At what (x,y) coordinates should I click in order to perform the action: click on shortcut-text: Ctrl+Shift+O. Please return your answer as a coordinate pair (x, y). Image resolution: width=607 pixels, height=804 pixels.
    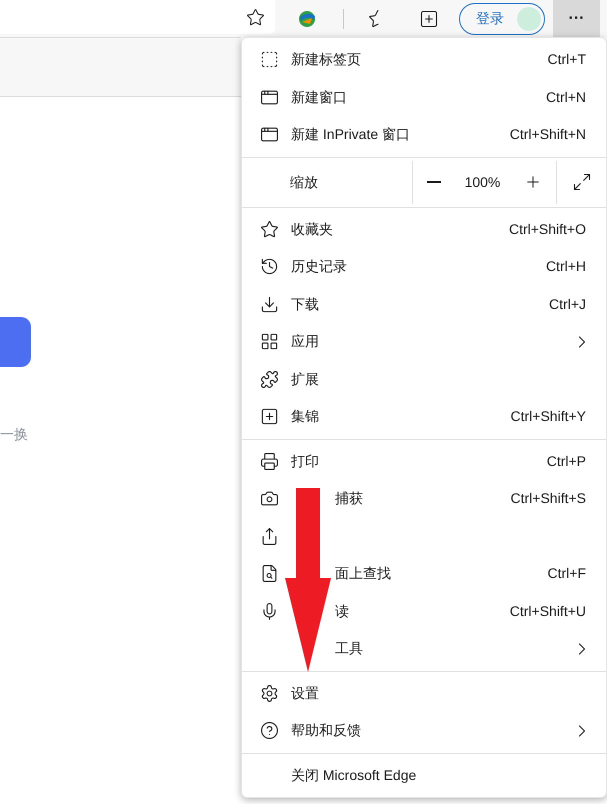
    Looking at the image, I should click on (547, 229).